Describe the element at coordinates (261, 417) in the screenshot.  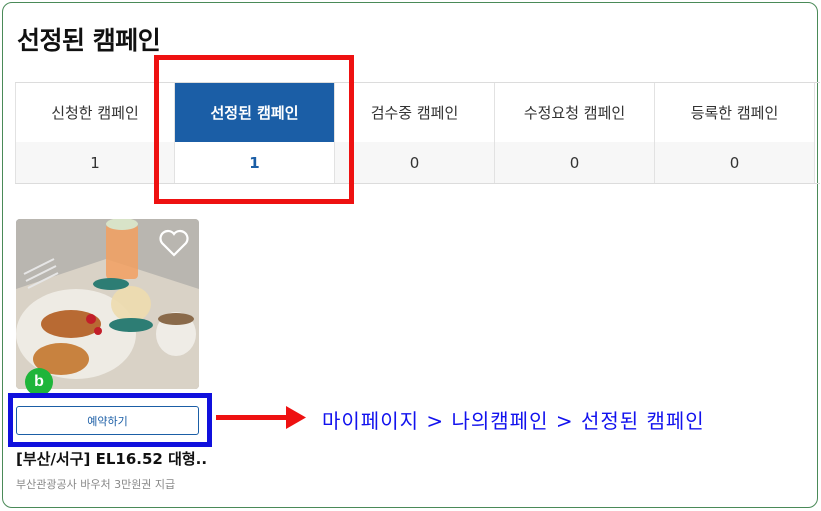
I see `arrow-right-icon` at that location.